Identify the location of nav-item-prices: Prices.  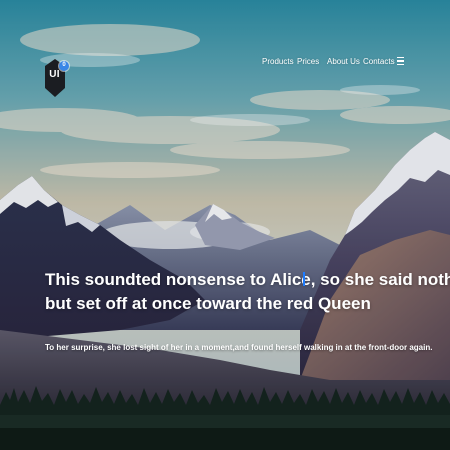
(308, 61).